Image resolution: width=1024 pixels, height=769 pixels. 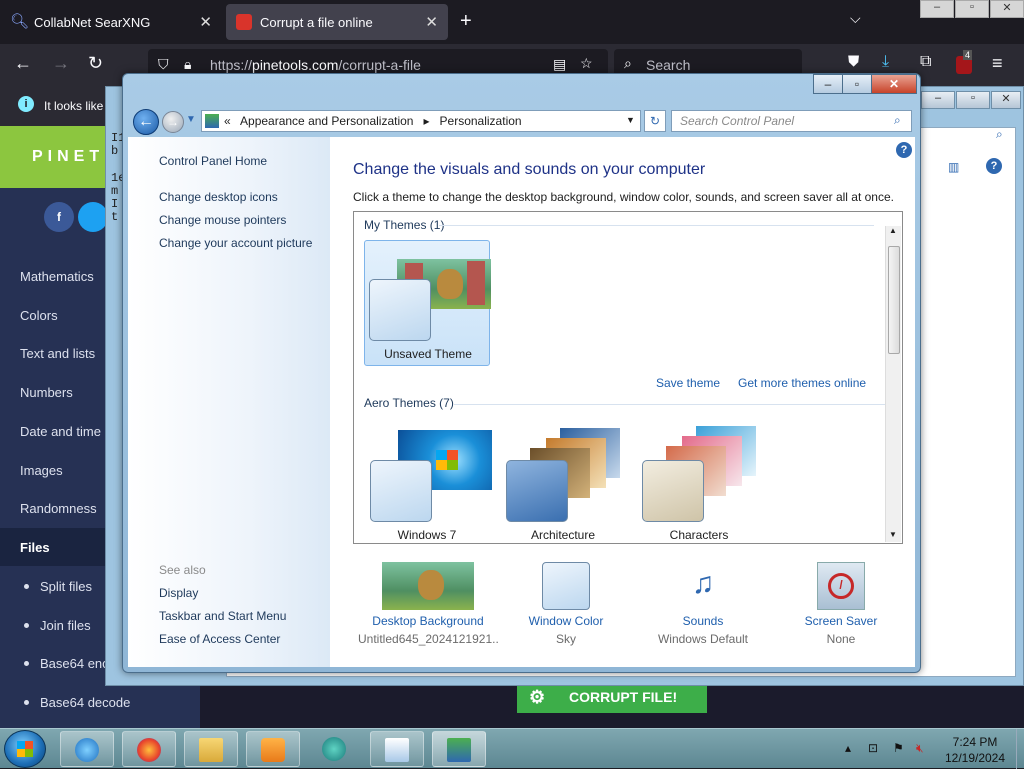 I want to click on nav-files: Files, so click(x=35, y=547).